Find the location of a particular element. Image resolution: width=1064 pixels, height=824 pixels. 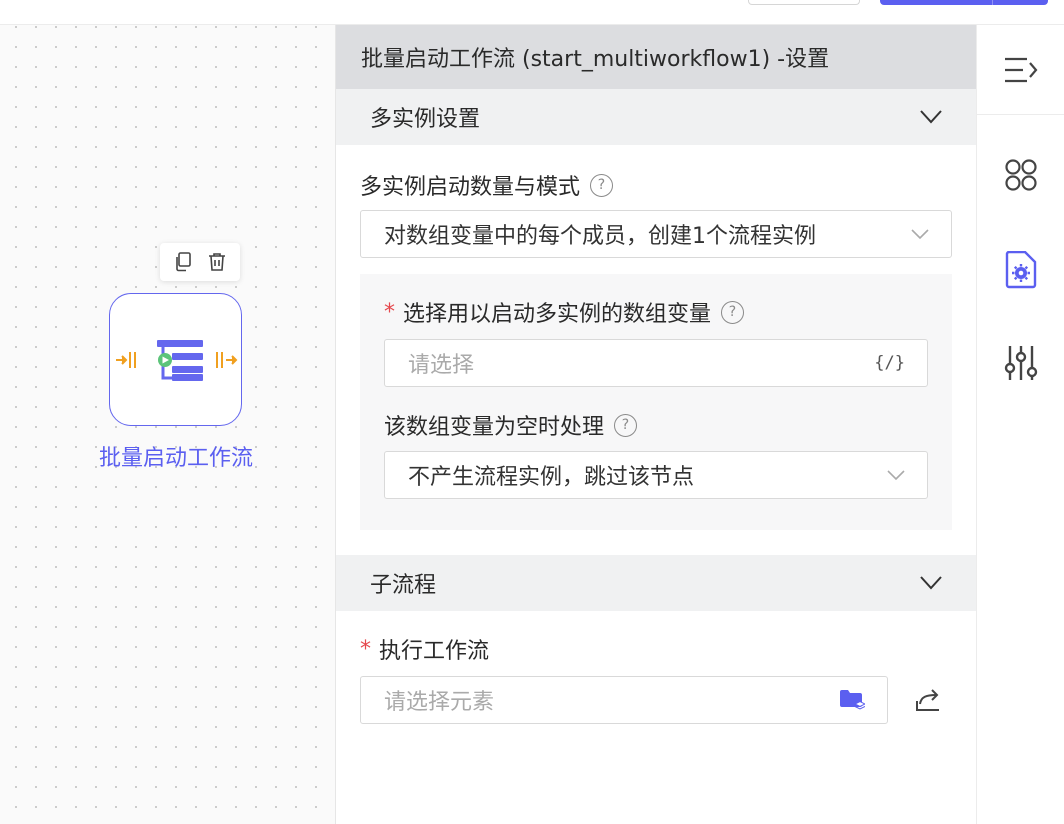

jump-to-icon is located at coordinates (928, 700).